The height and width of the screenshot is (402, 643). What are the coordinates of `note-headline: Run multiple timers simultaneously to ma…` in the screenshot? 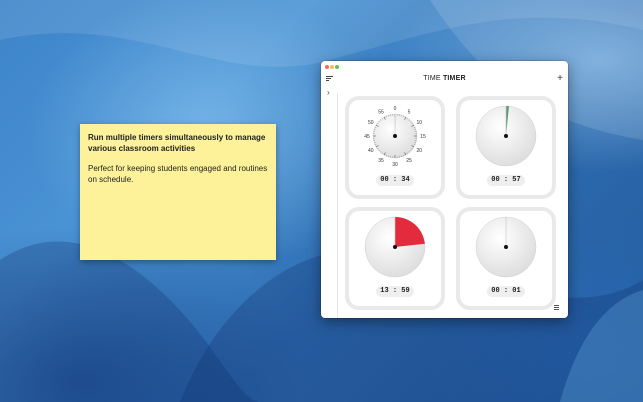 It's located at (177, 143).